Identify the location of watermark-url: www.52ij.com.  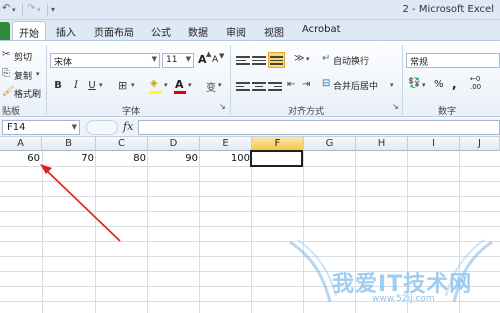
(403, 299).